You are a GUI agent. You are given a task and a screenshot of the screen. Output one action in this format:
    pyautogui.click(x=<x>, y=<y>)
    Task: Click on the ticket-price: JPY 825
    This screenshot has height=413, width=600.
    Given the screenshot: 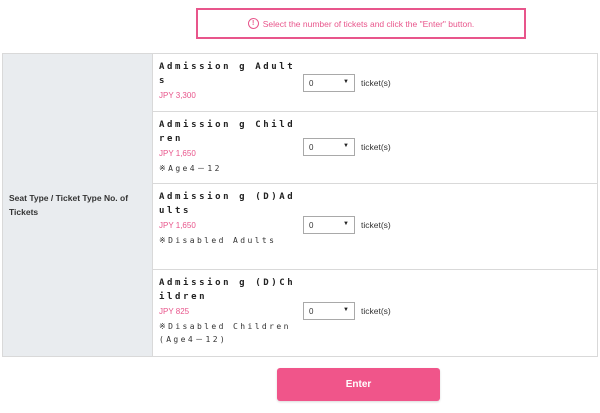 What is the action you would take?
    pyautogui.click(x=174, y=311)
    